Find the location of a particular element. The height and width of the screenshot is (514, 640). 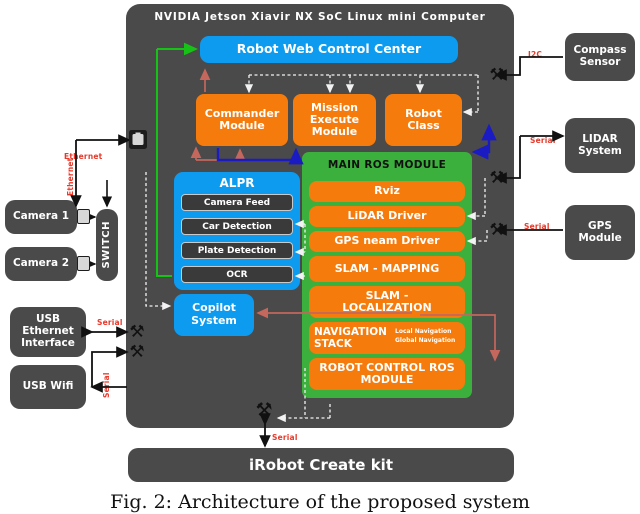

navigation-stack-sub-local: Local Navigation is located at coordinates (423, 331).